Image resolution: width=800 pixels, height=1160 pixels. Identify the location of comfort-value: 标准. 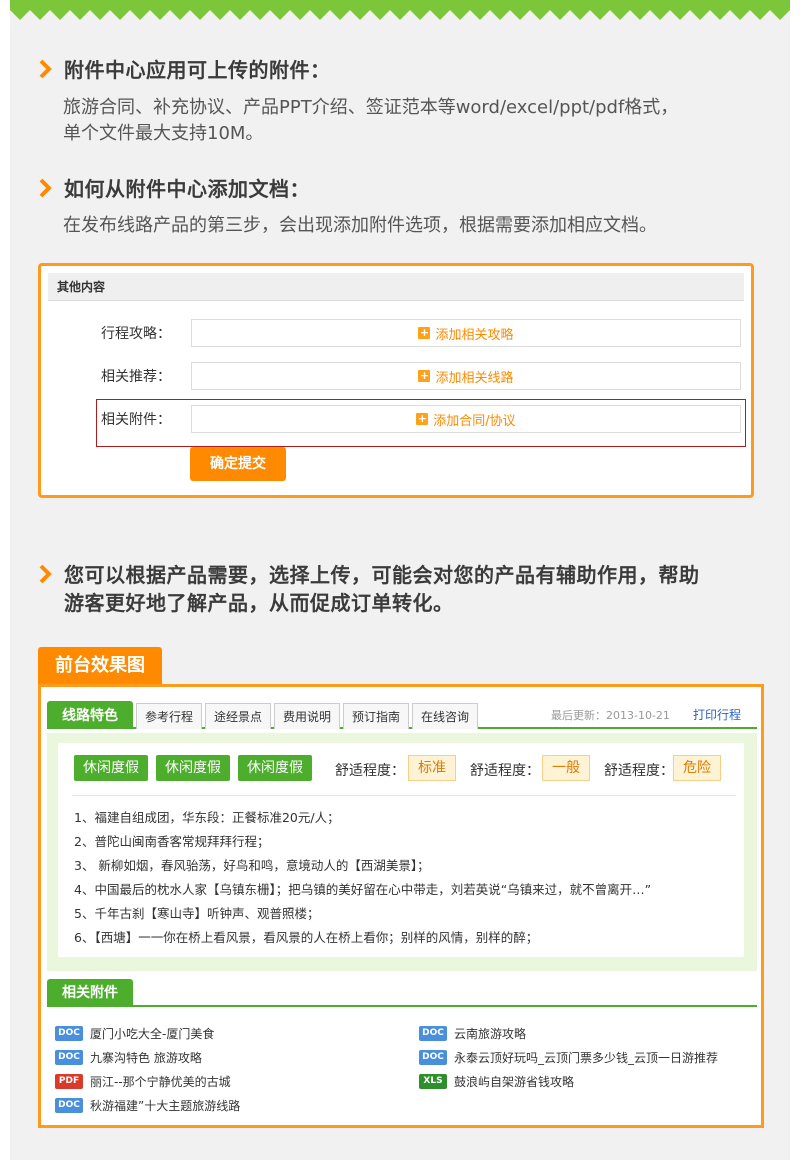
(432, 768).